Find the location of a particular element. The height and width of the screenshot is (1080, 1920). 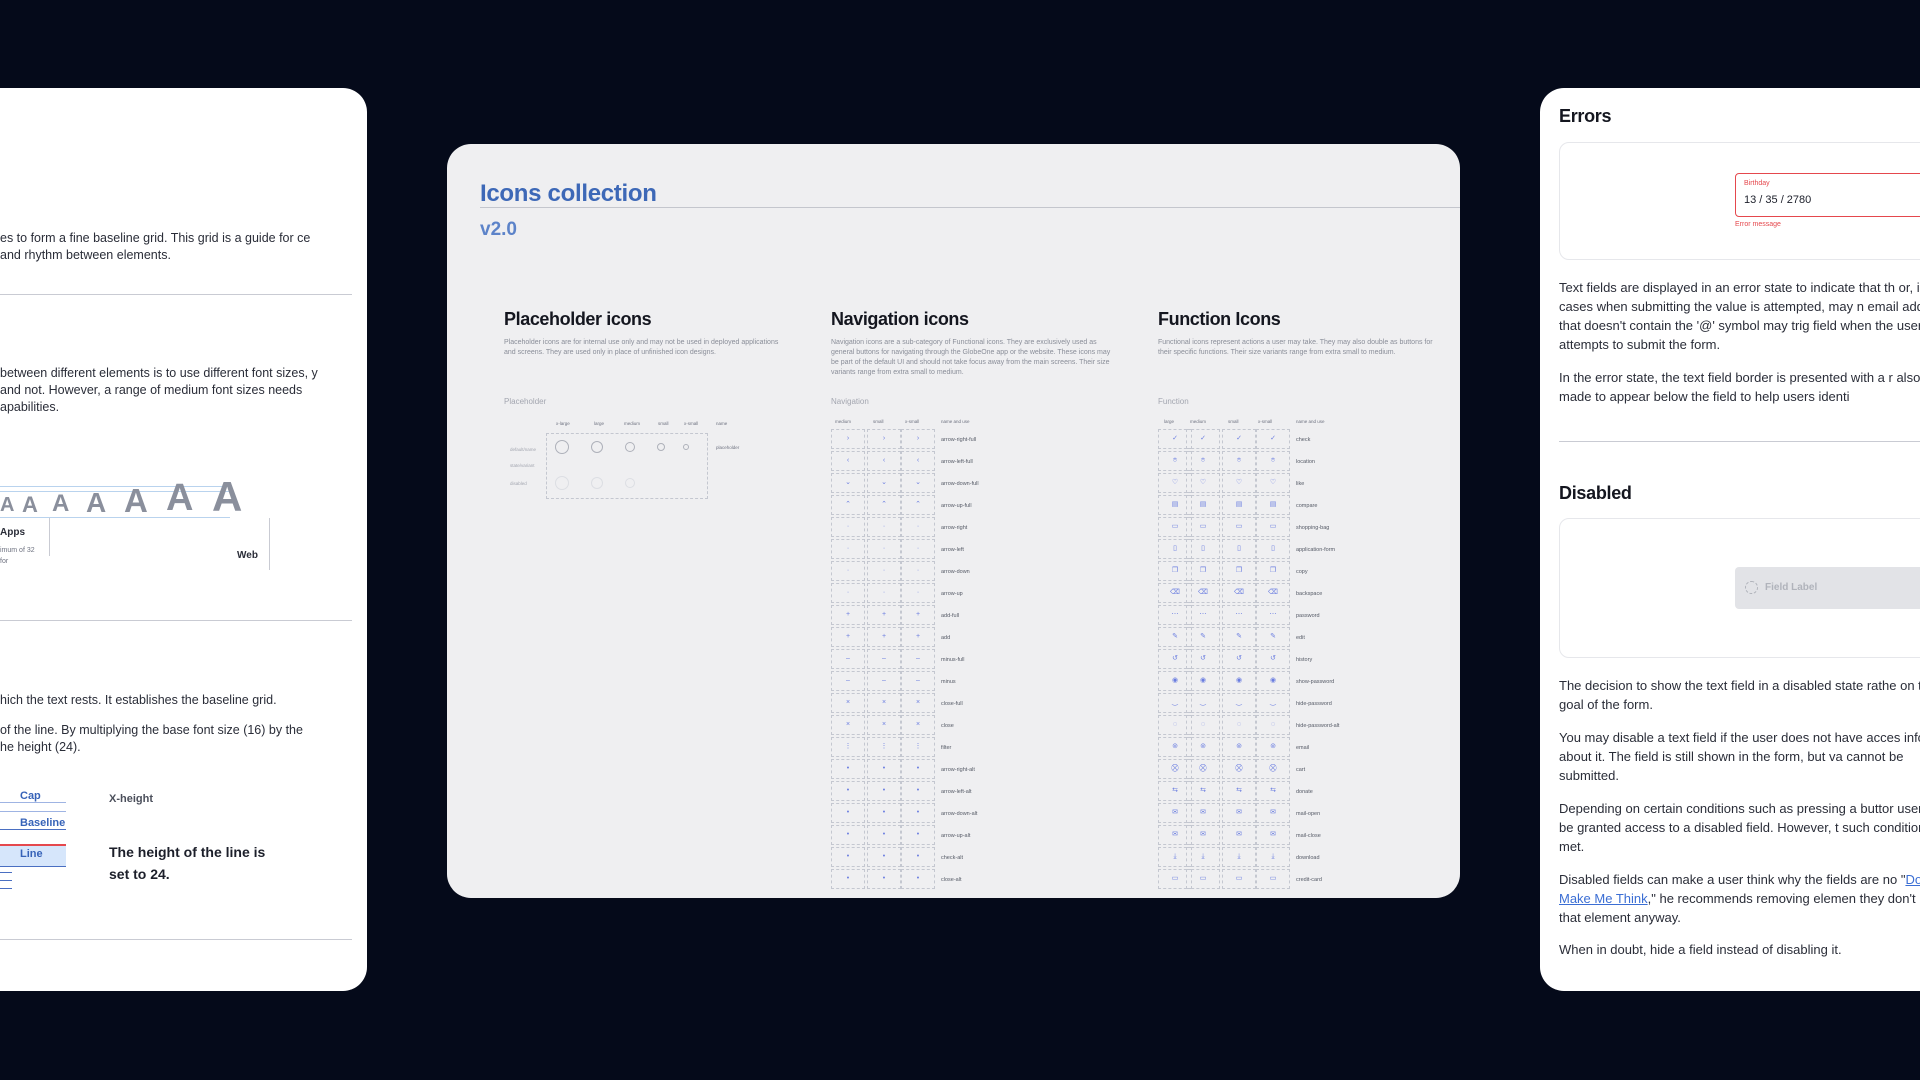

icon-name: arrow-right-full is located at coordinates (959, 440).